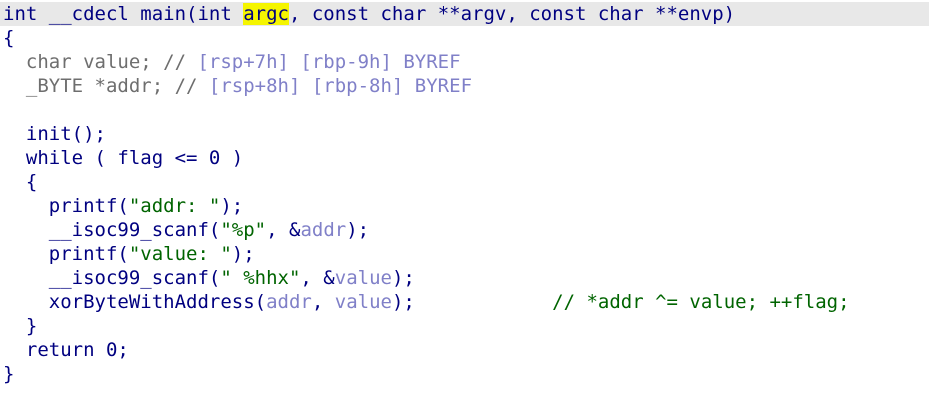  What do you see at coordinates (243, 230) in the screenshot?
I see `code-token: "%p"` at bounding box center [243, 230].